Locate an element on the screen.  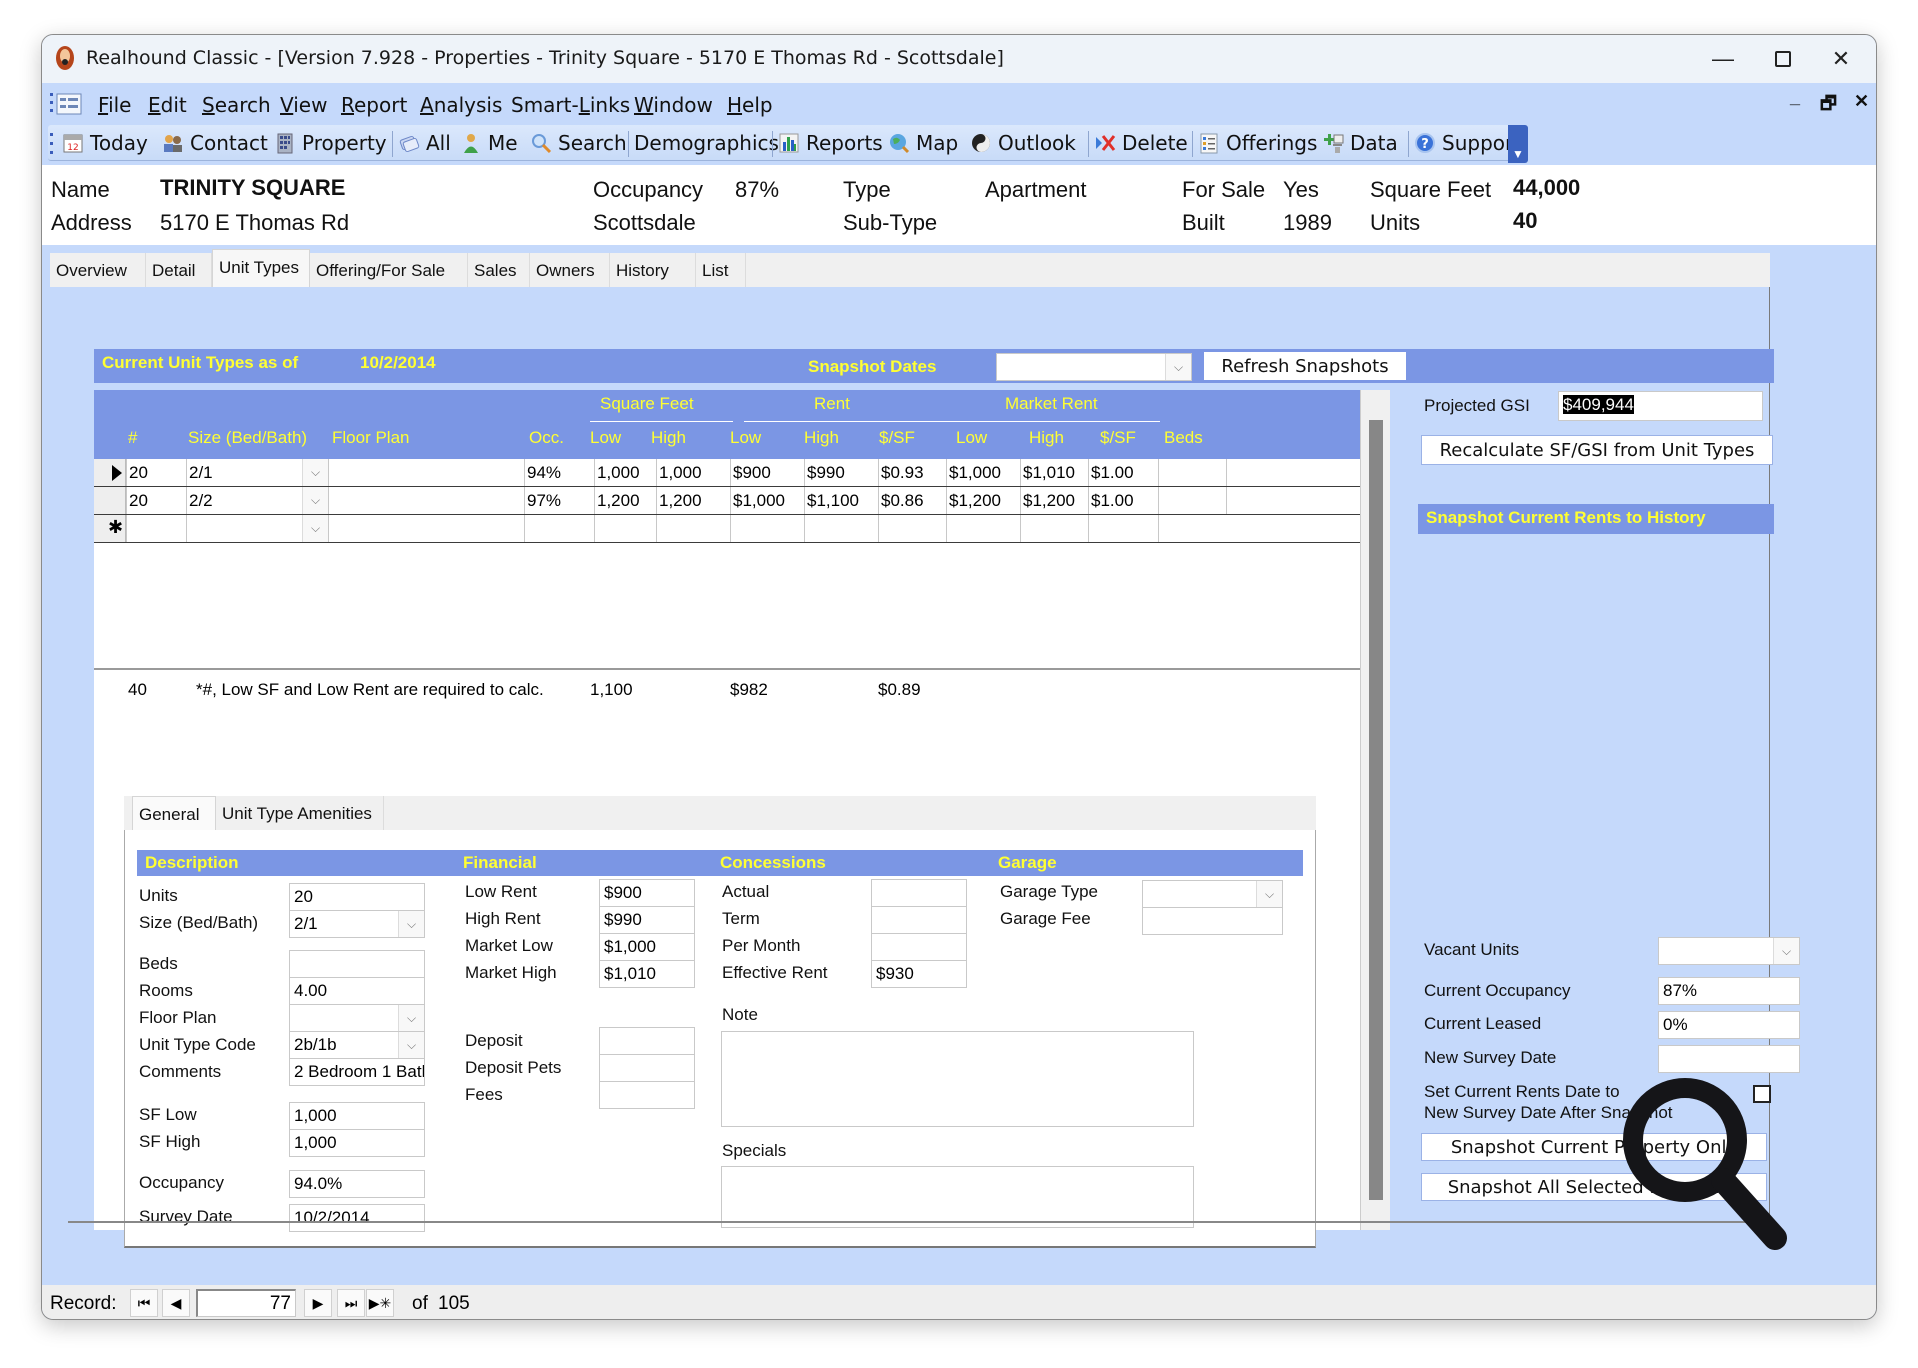
cell-mkt-high: $1,010 is located at coordinates (1054, 472).